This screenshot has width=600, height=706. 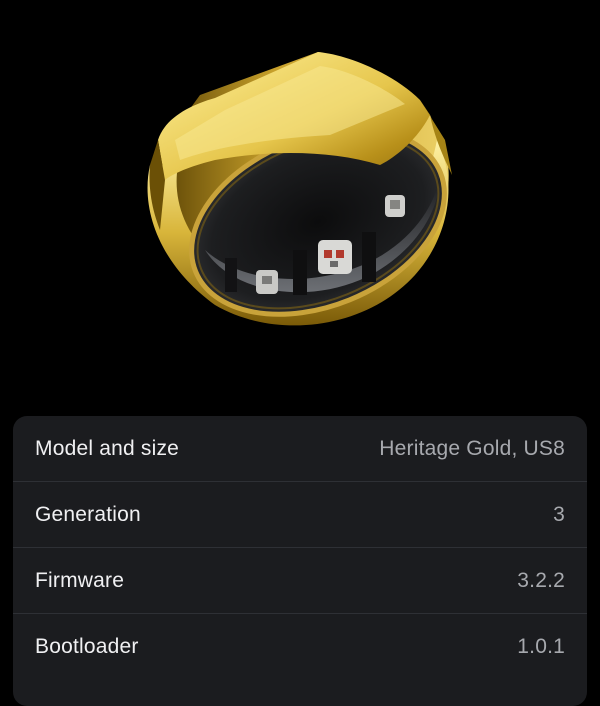 I want to click on detail-row-bootloader: Bootloader 1.0.1, so click(x=300, y=647).